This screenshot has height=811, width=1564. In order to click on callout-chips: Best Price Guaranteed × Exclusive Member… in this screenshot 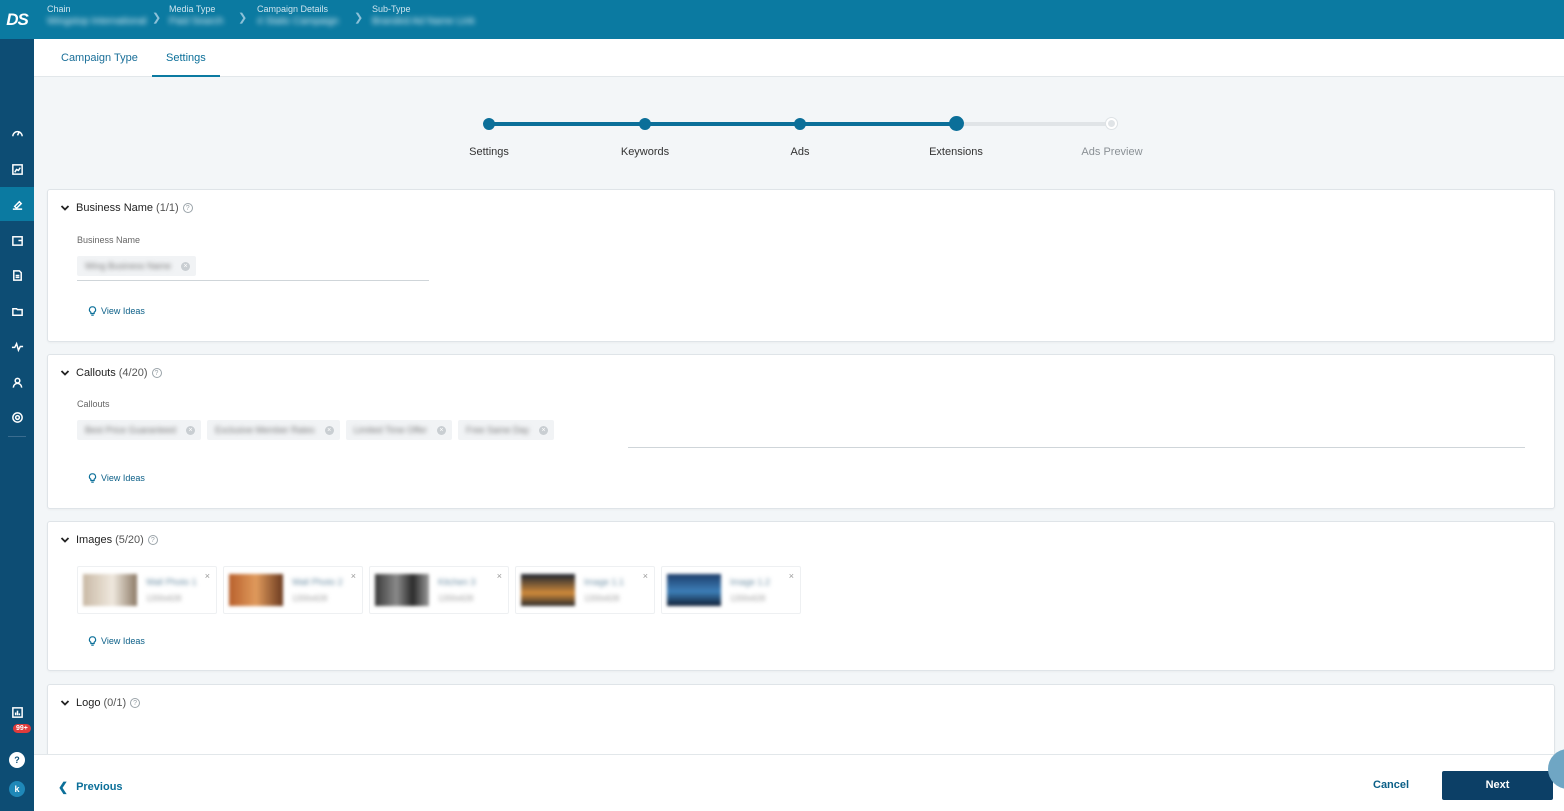, I will do `click(318, 431)`.